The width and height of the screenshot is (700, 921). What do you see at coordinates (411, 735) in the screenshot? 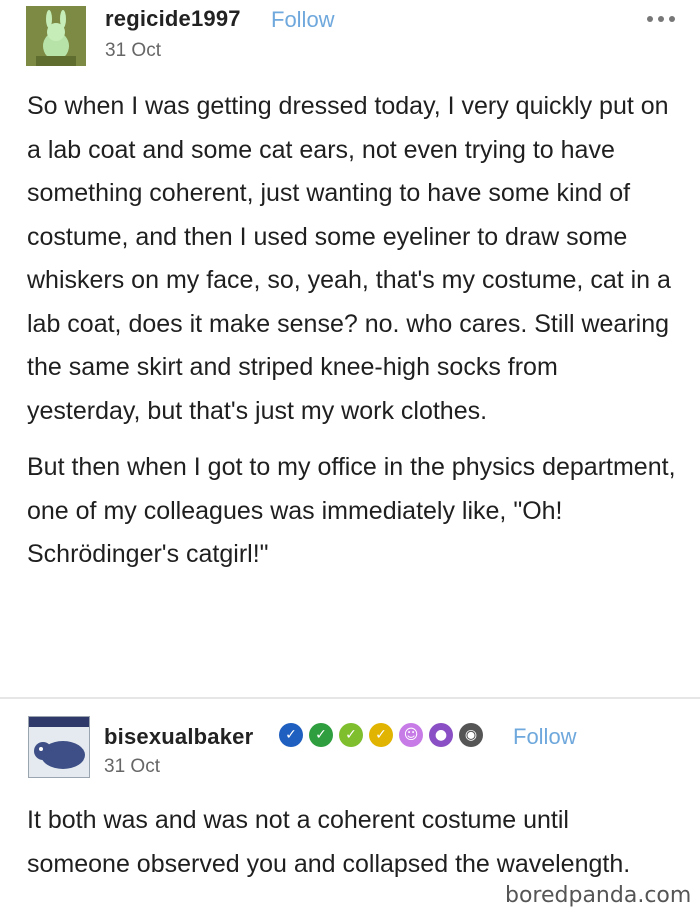
I see `badge-icon: ☺` at bounding box center [411, 735].